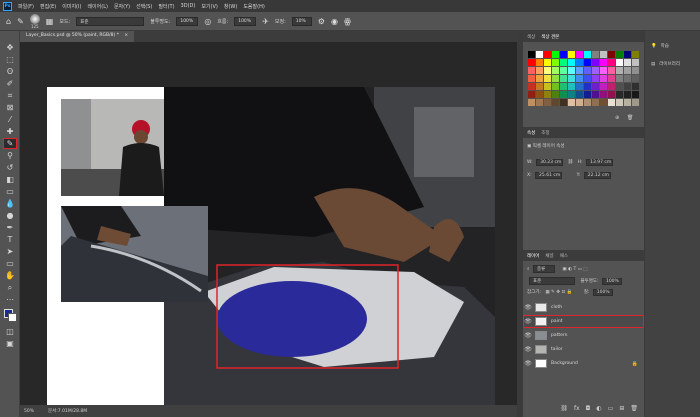 Image resolution: width=700 pixels, height=417 pixels. I want to click on y-field: 22.12 cm, so click(597, 175).